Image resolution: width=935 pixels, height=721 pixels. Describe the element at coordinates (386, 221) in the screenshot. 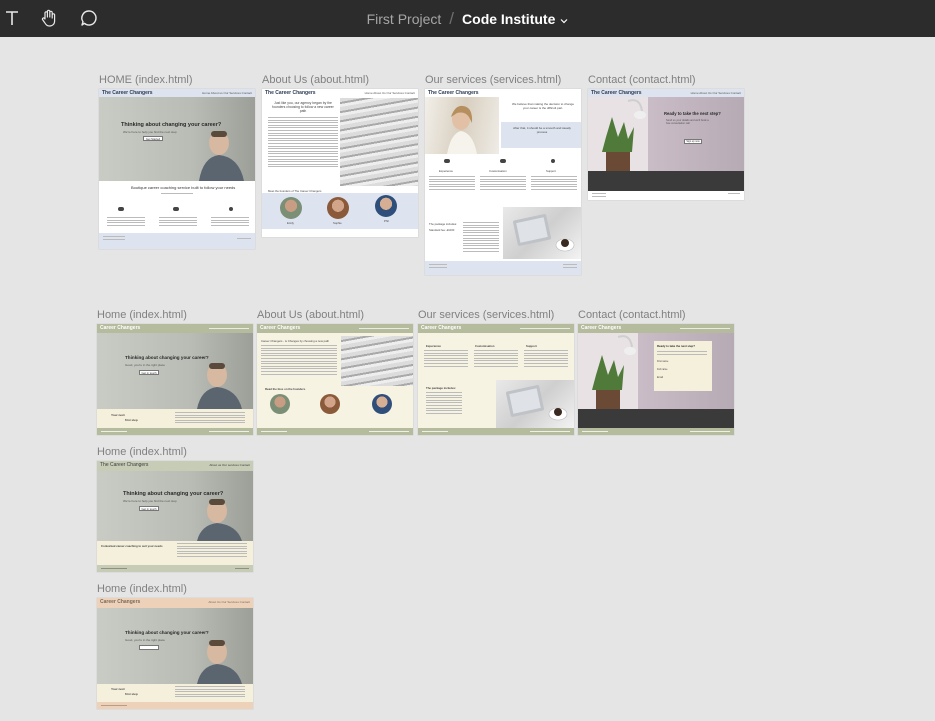

I see `founder-name: Phil` at that location.